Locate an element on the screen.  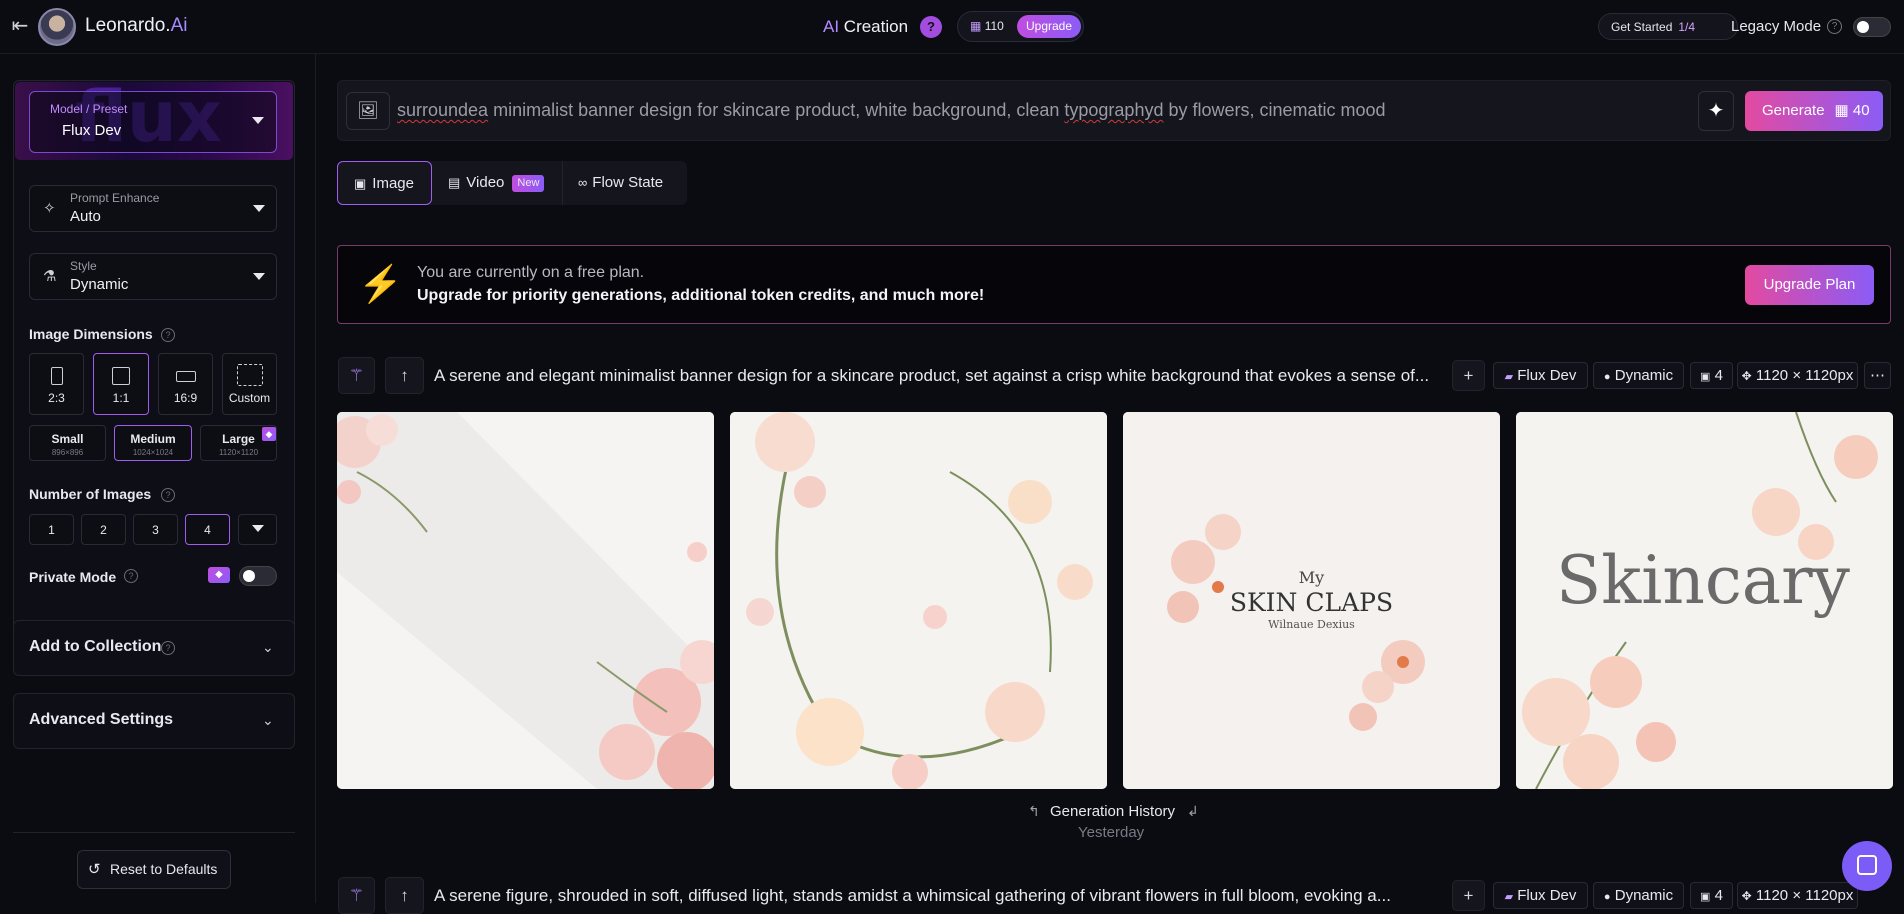
tab-image-label: Image is located at coordinates (393, 183).